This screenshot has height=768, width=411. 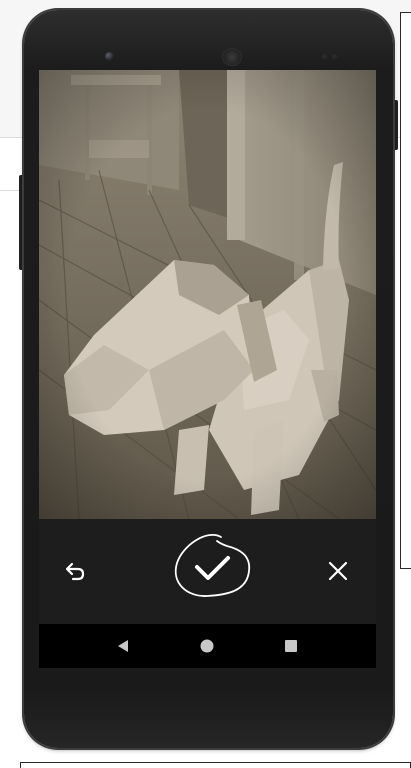 I want to click on close-x-icon, so click(x=338, y=571).